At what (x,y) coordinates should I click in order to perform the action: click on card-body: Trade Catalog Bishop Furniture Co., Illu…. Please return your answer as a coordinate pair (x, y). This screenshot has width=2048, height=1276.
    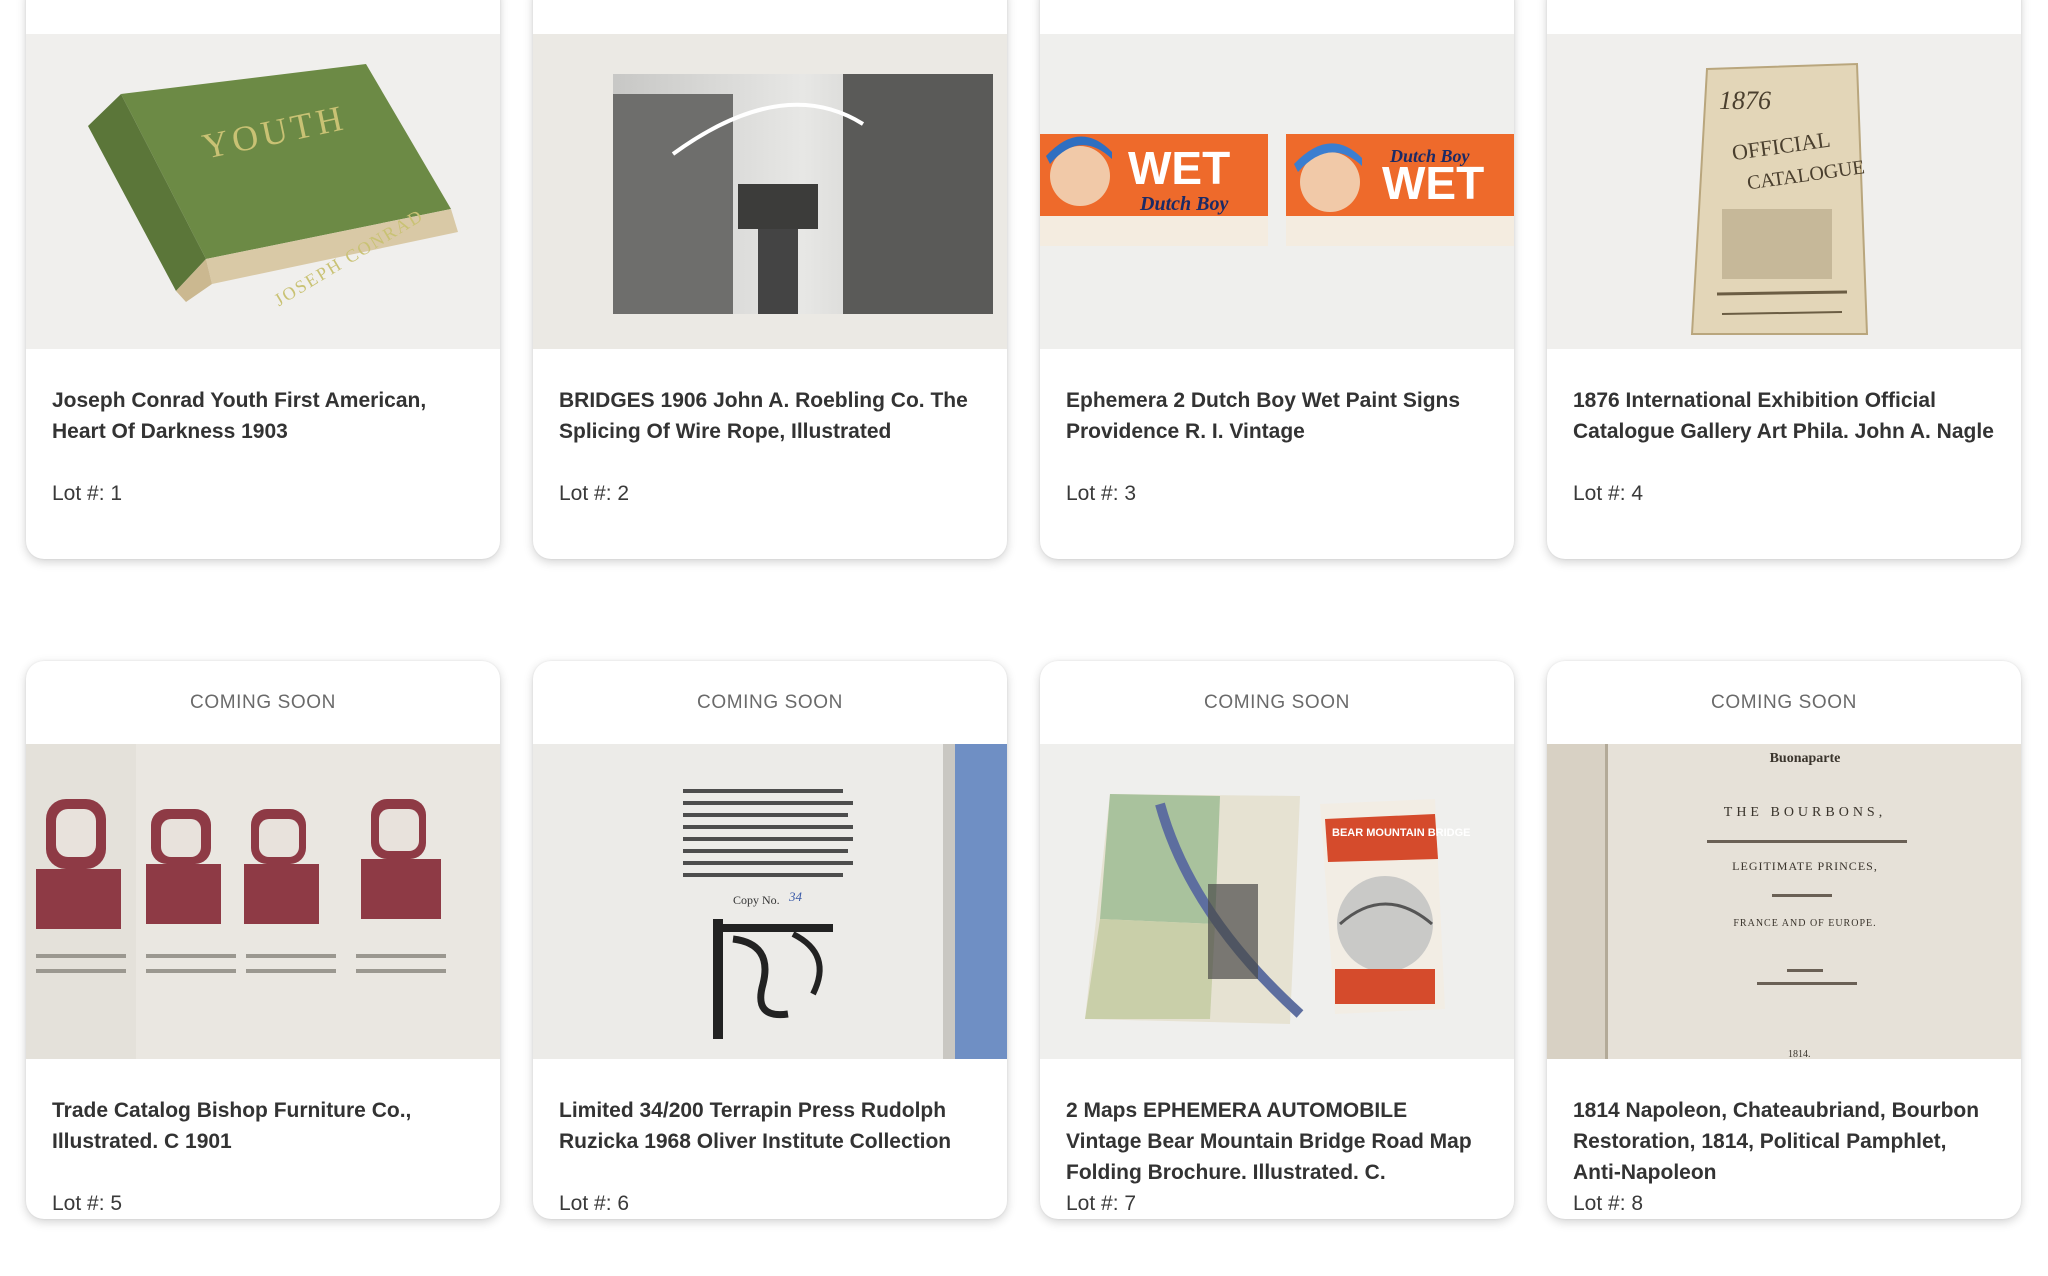
    Looking at the image, I should click on (263, 1139).